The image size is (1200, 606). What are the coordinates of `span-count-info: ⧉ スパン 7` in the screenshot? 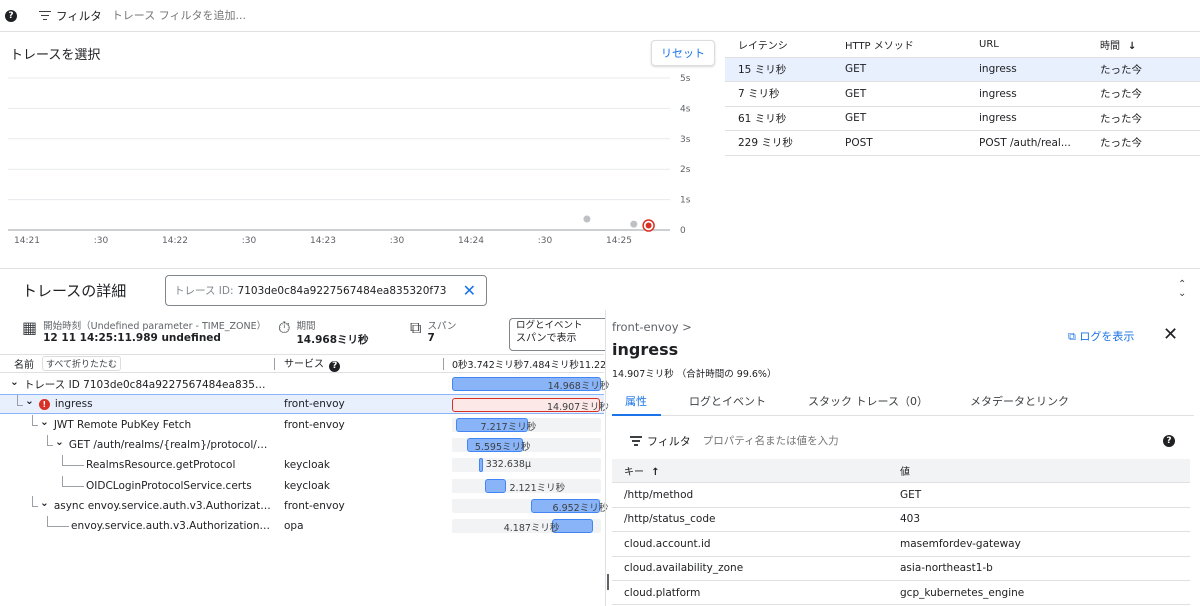 It's located at (433, 331).